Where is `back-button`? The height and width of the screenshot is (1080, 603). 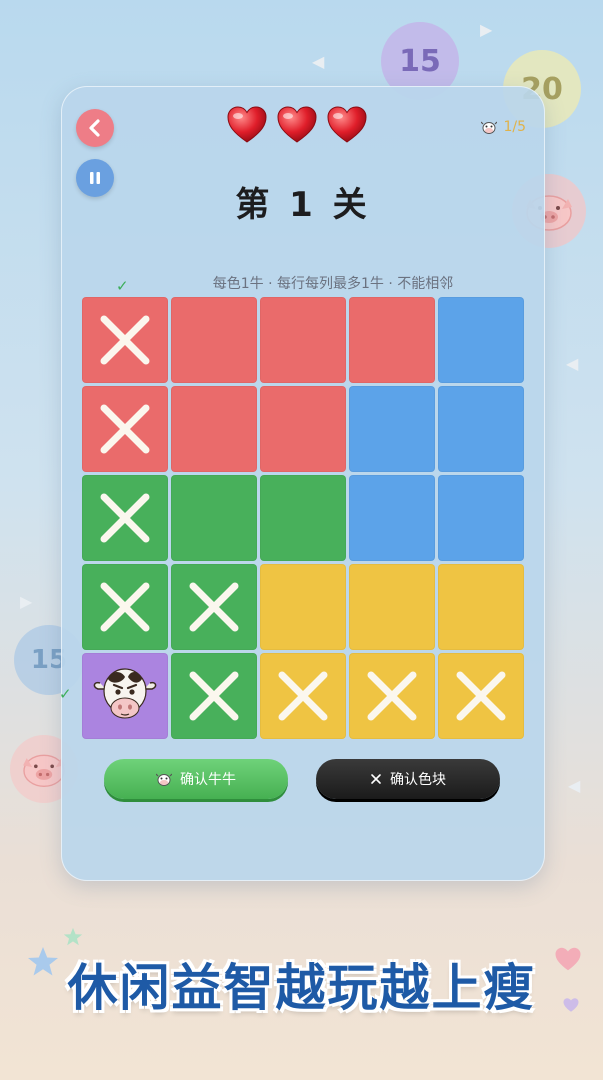
back-button is located at coordinates (95, 128).